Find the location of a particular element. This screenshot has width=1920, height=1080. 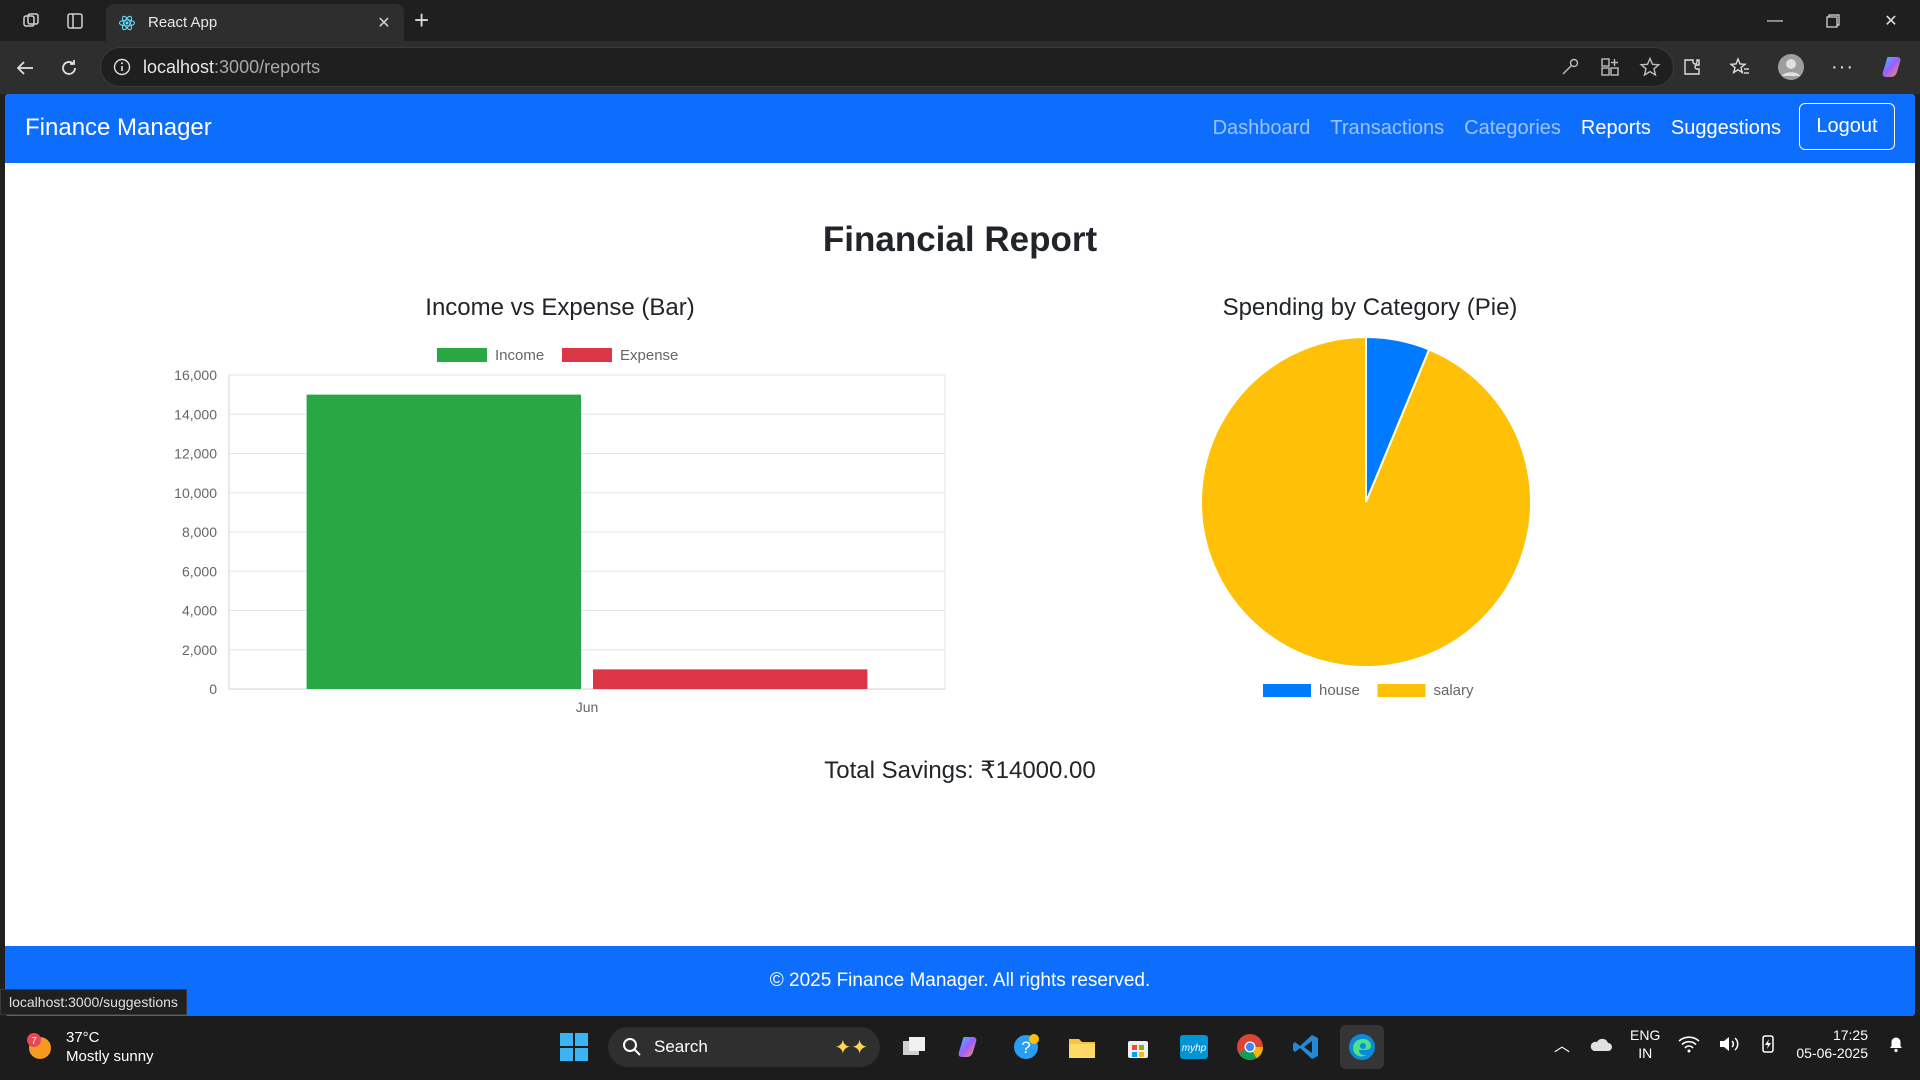

date: 05-06-2025 is located at coordinates (1832, 1053).